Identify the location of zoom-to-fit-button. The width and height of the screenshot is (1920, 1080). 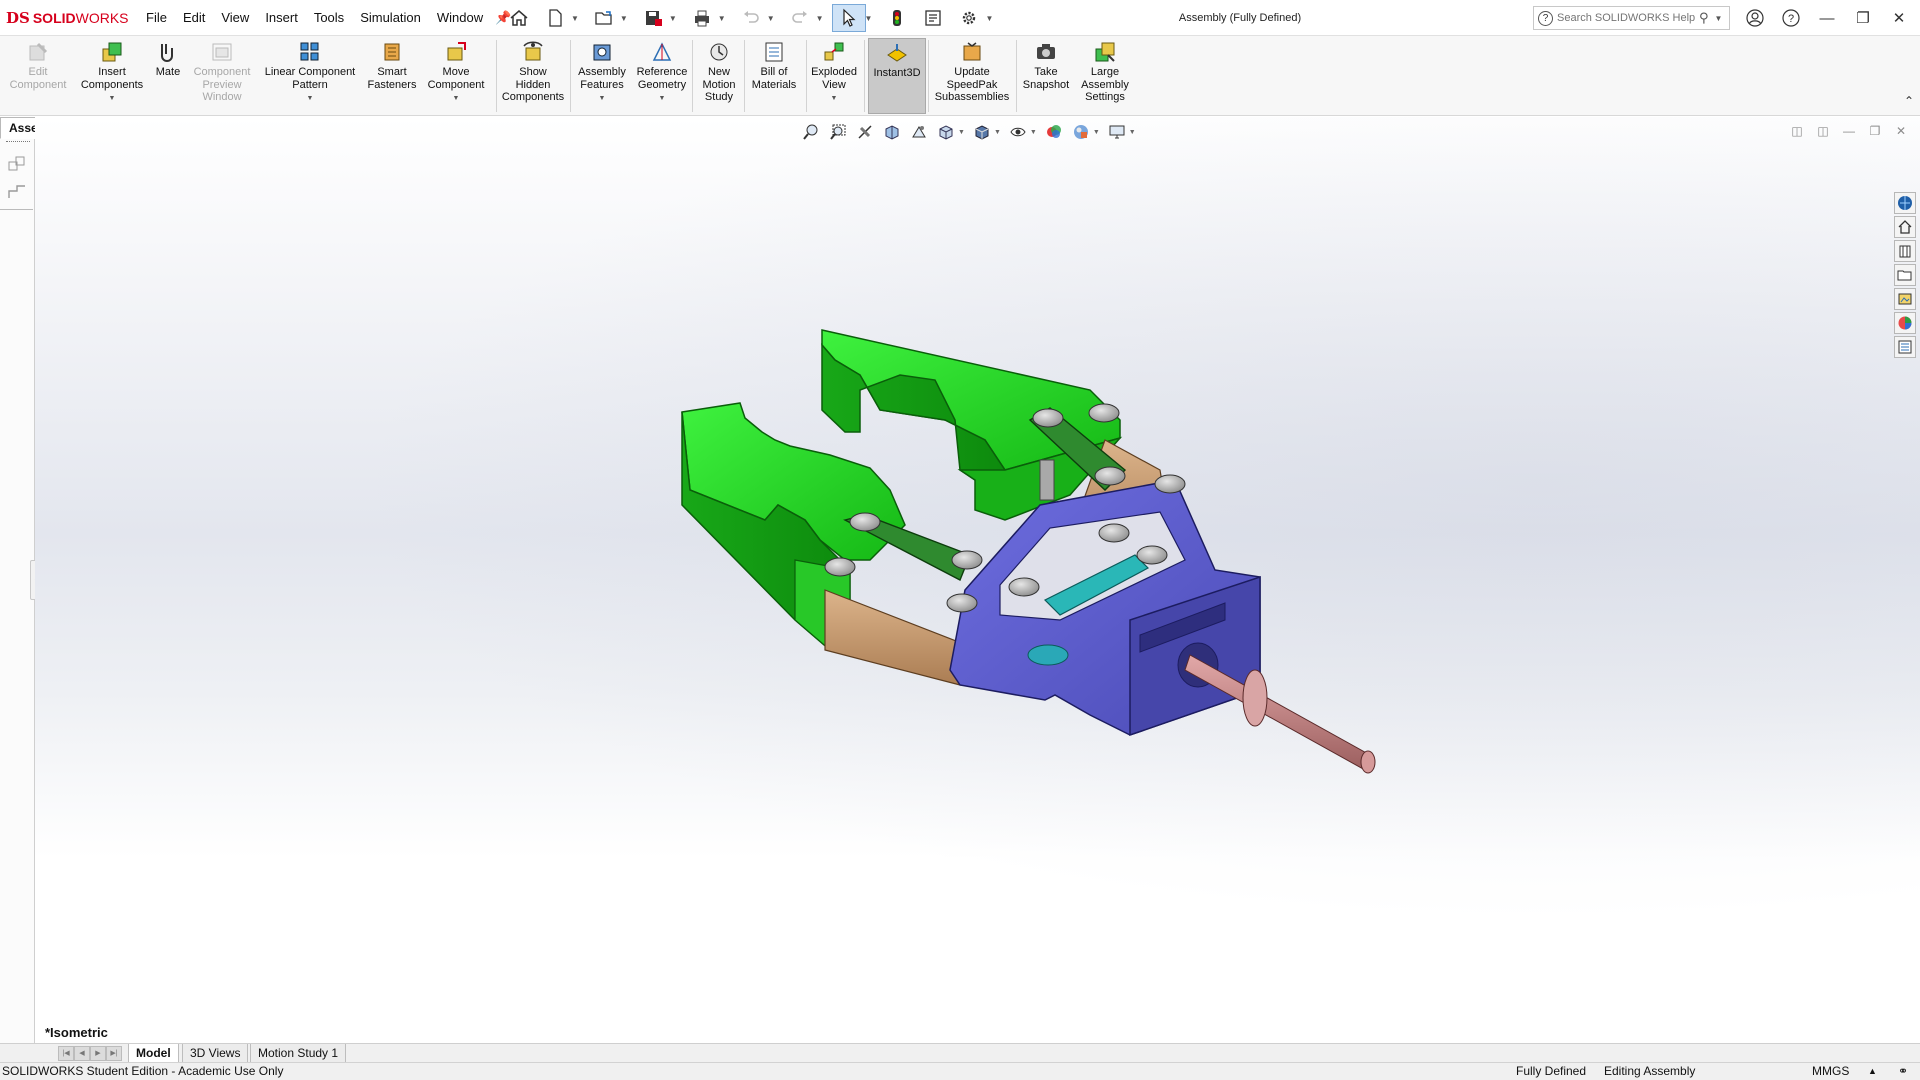
(811, 132).